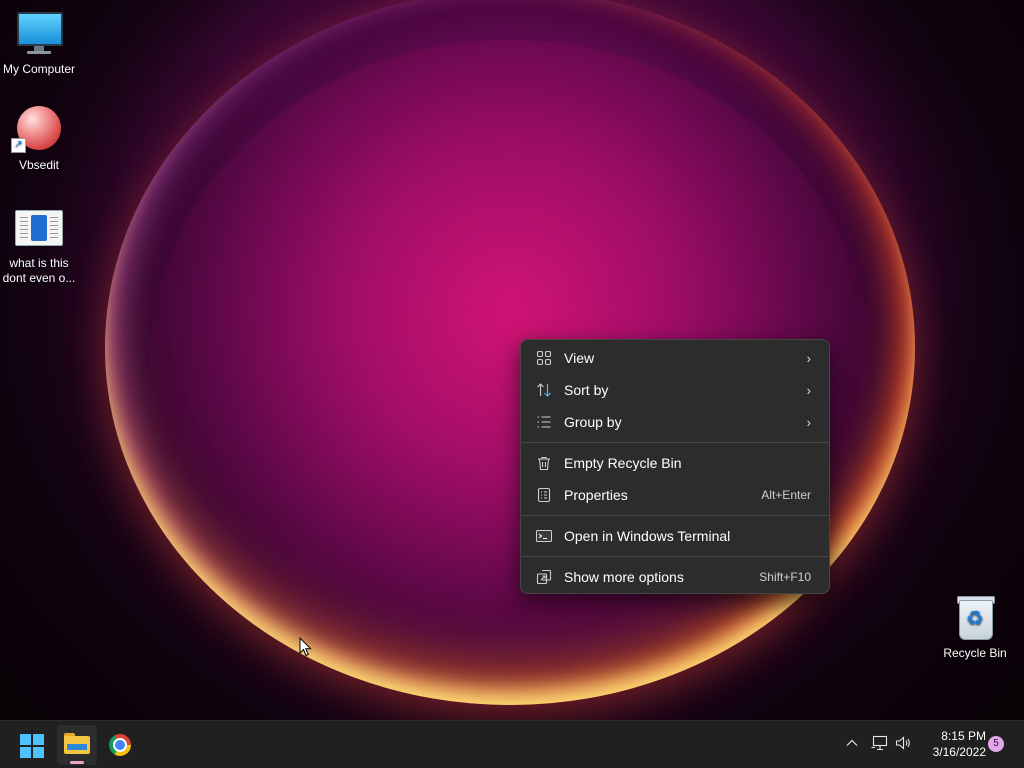 The image size is (1024, 768). What do you see at coordinates (785, 577) in the screenshot?
I see `shortcut-hint: Shift+F10` at bounding box center [785, 577].